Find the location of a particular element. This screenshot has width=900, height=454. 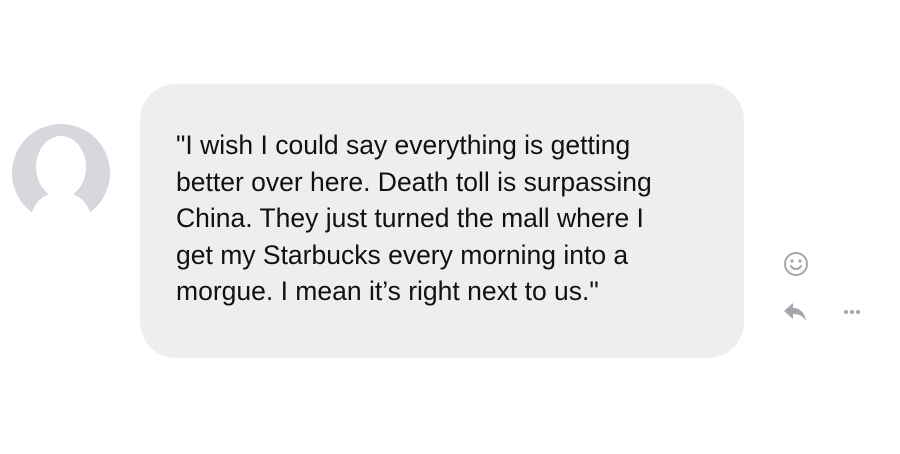

profile-avatar is located at coordinates (61, 173).